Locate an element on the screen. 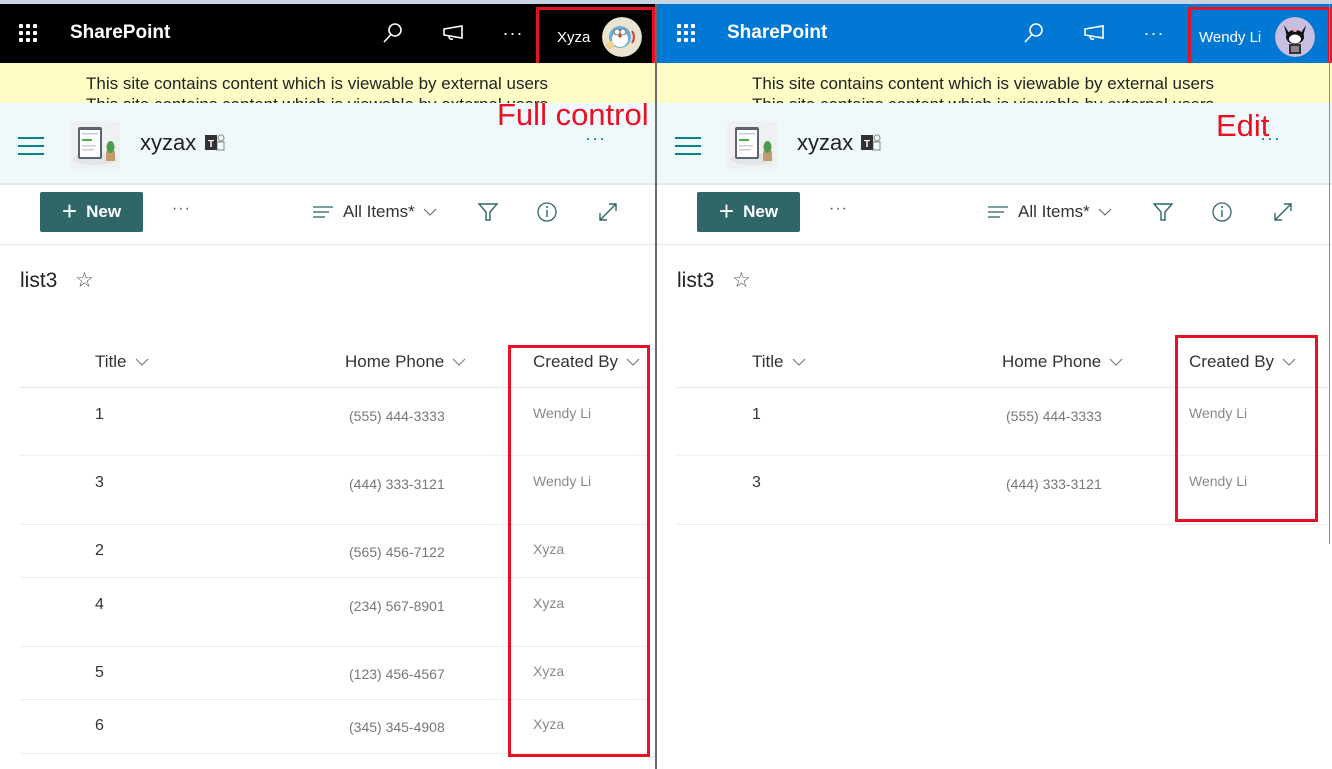  user-account-button: Wendy Li is located at coordinates (1257, 37).